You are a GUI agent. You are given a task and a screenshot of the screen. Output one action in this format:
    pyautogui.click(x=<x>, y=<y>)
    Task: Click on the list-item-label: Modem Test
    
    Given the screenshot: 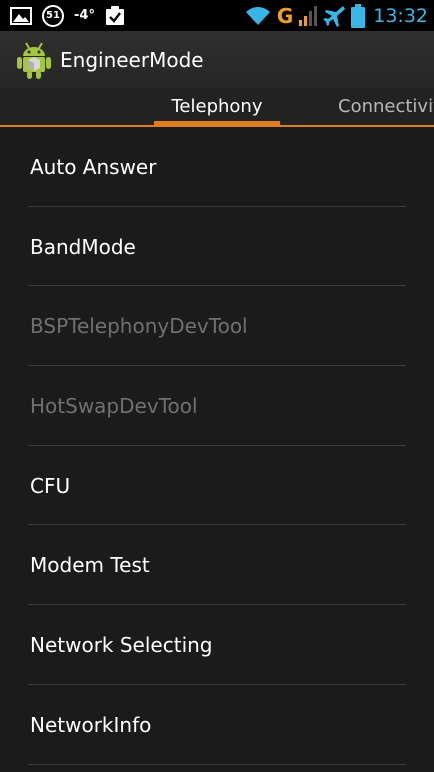 What is the action you would take?
    pyautogui.click(x=90, y=565)
    